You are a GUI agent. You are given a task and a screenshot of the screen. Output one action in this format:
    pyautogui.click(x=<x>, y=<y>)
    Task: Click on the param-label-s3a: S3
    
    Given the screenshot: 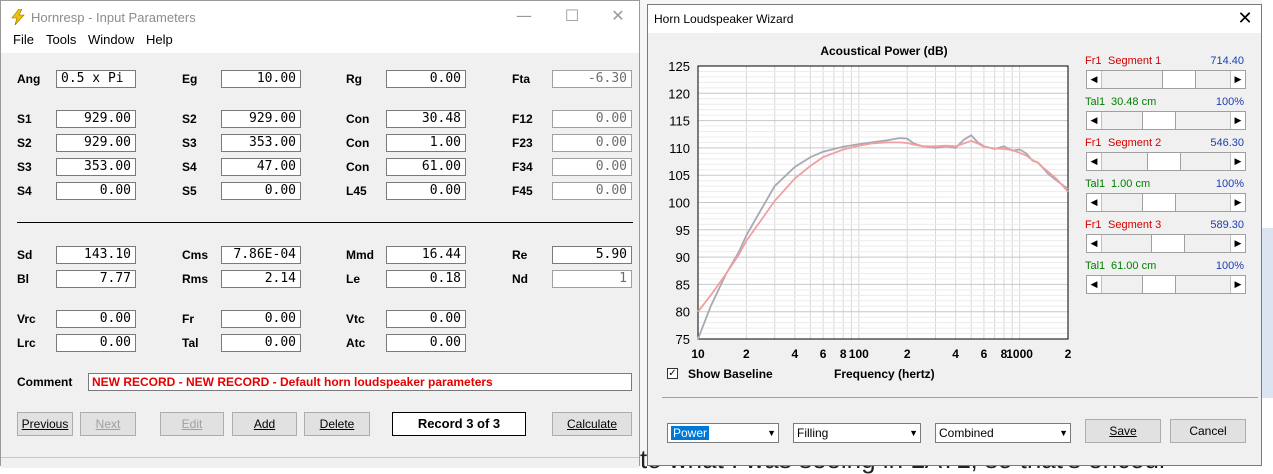 What is the action you would take?
    pyautogui.click(x=189, y=143)
    